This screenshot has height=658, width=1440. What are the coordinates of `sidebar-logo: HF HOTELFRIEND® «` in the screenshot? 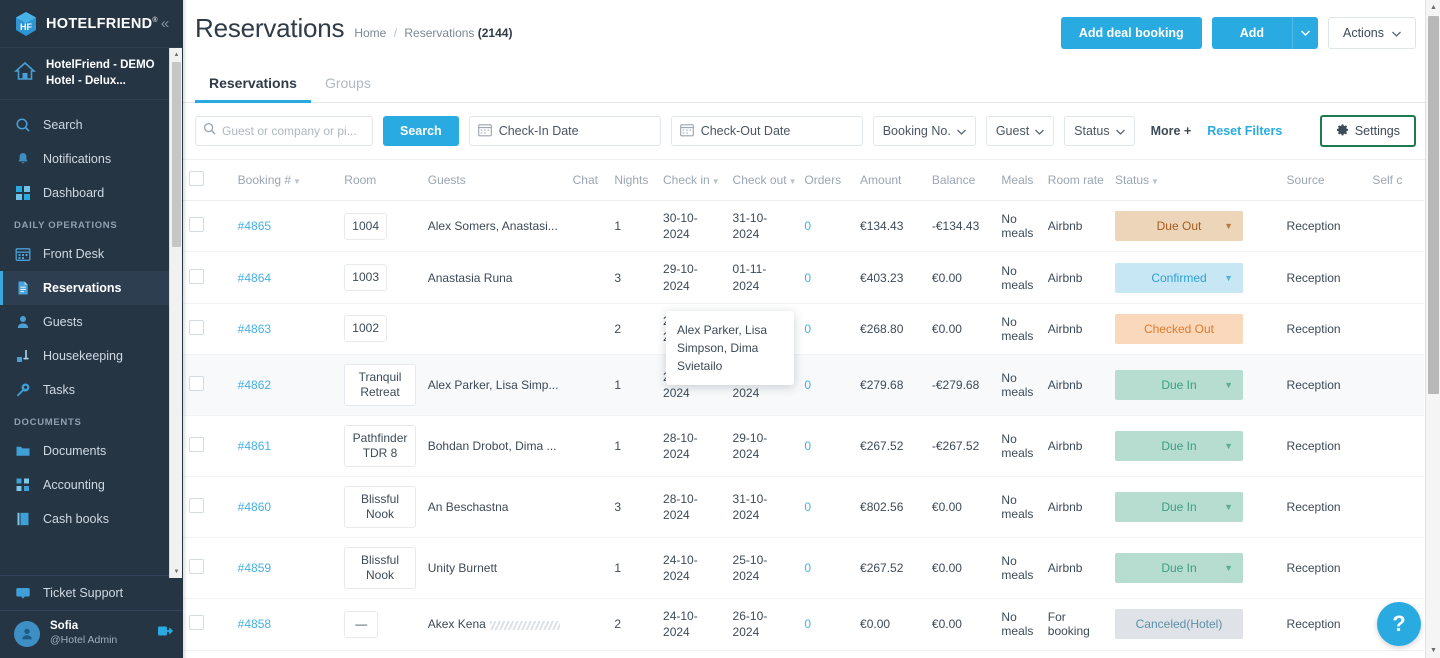 It's located at (91, 24).